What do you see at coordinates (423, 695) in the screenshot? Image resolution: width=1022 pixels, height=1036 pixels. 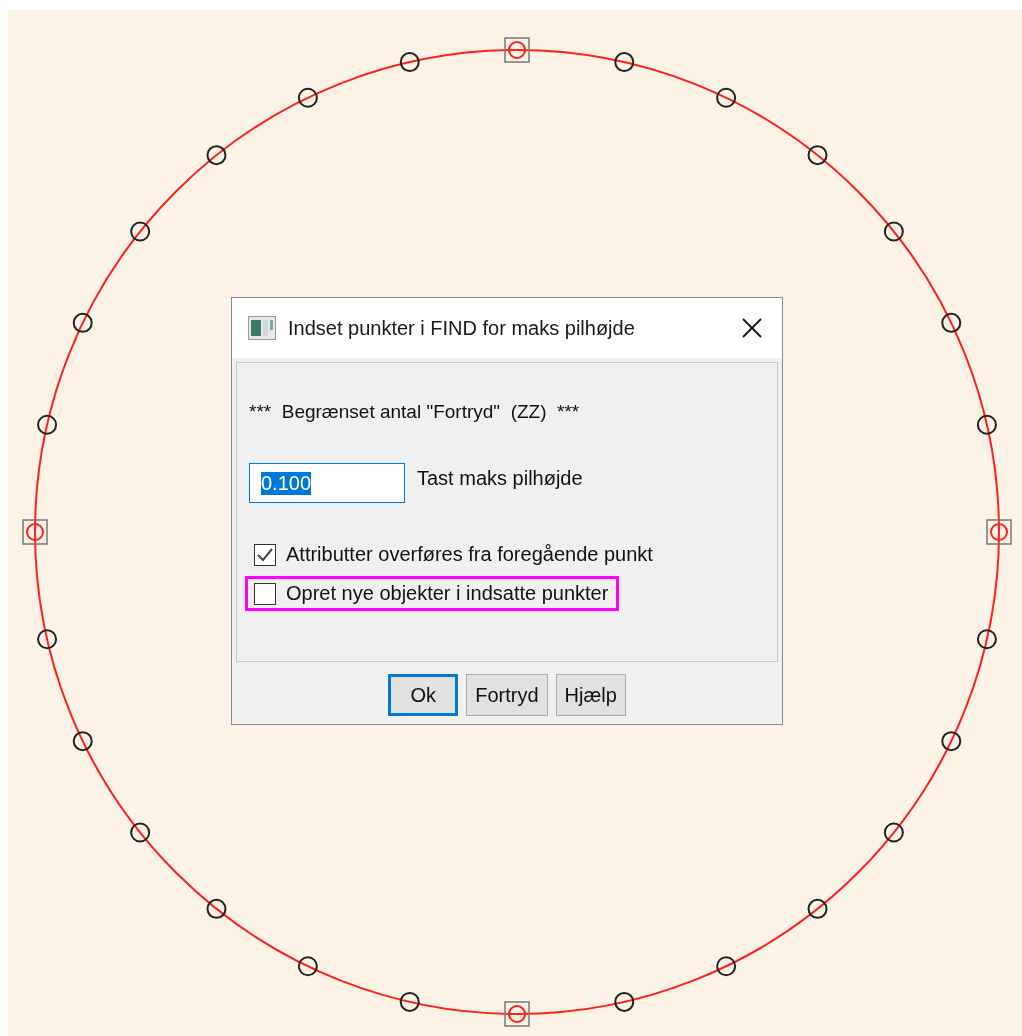 I see `dialog-button: Ok` at bounding box center [423, 695].